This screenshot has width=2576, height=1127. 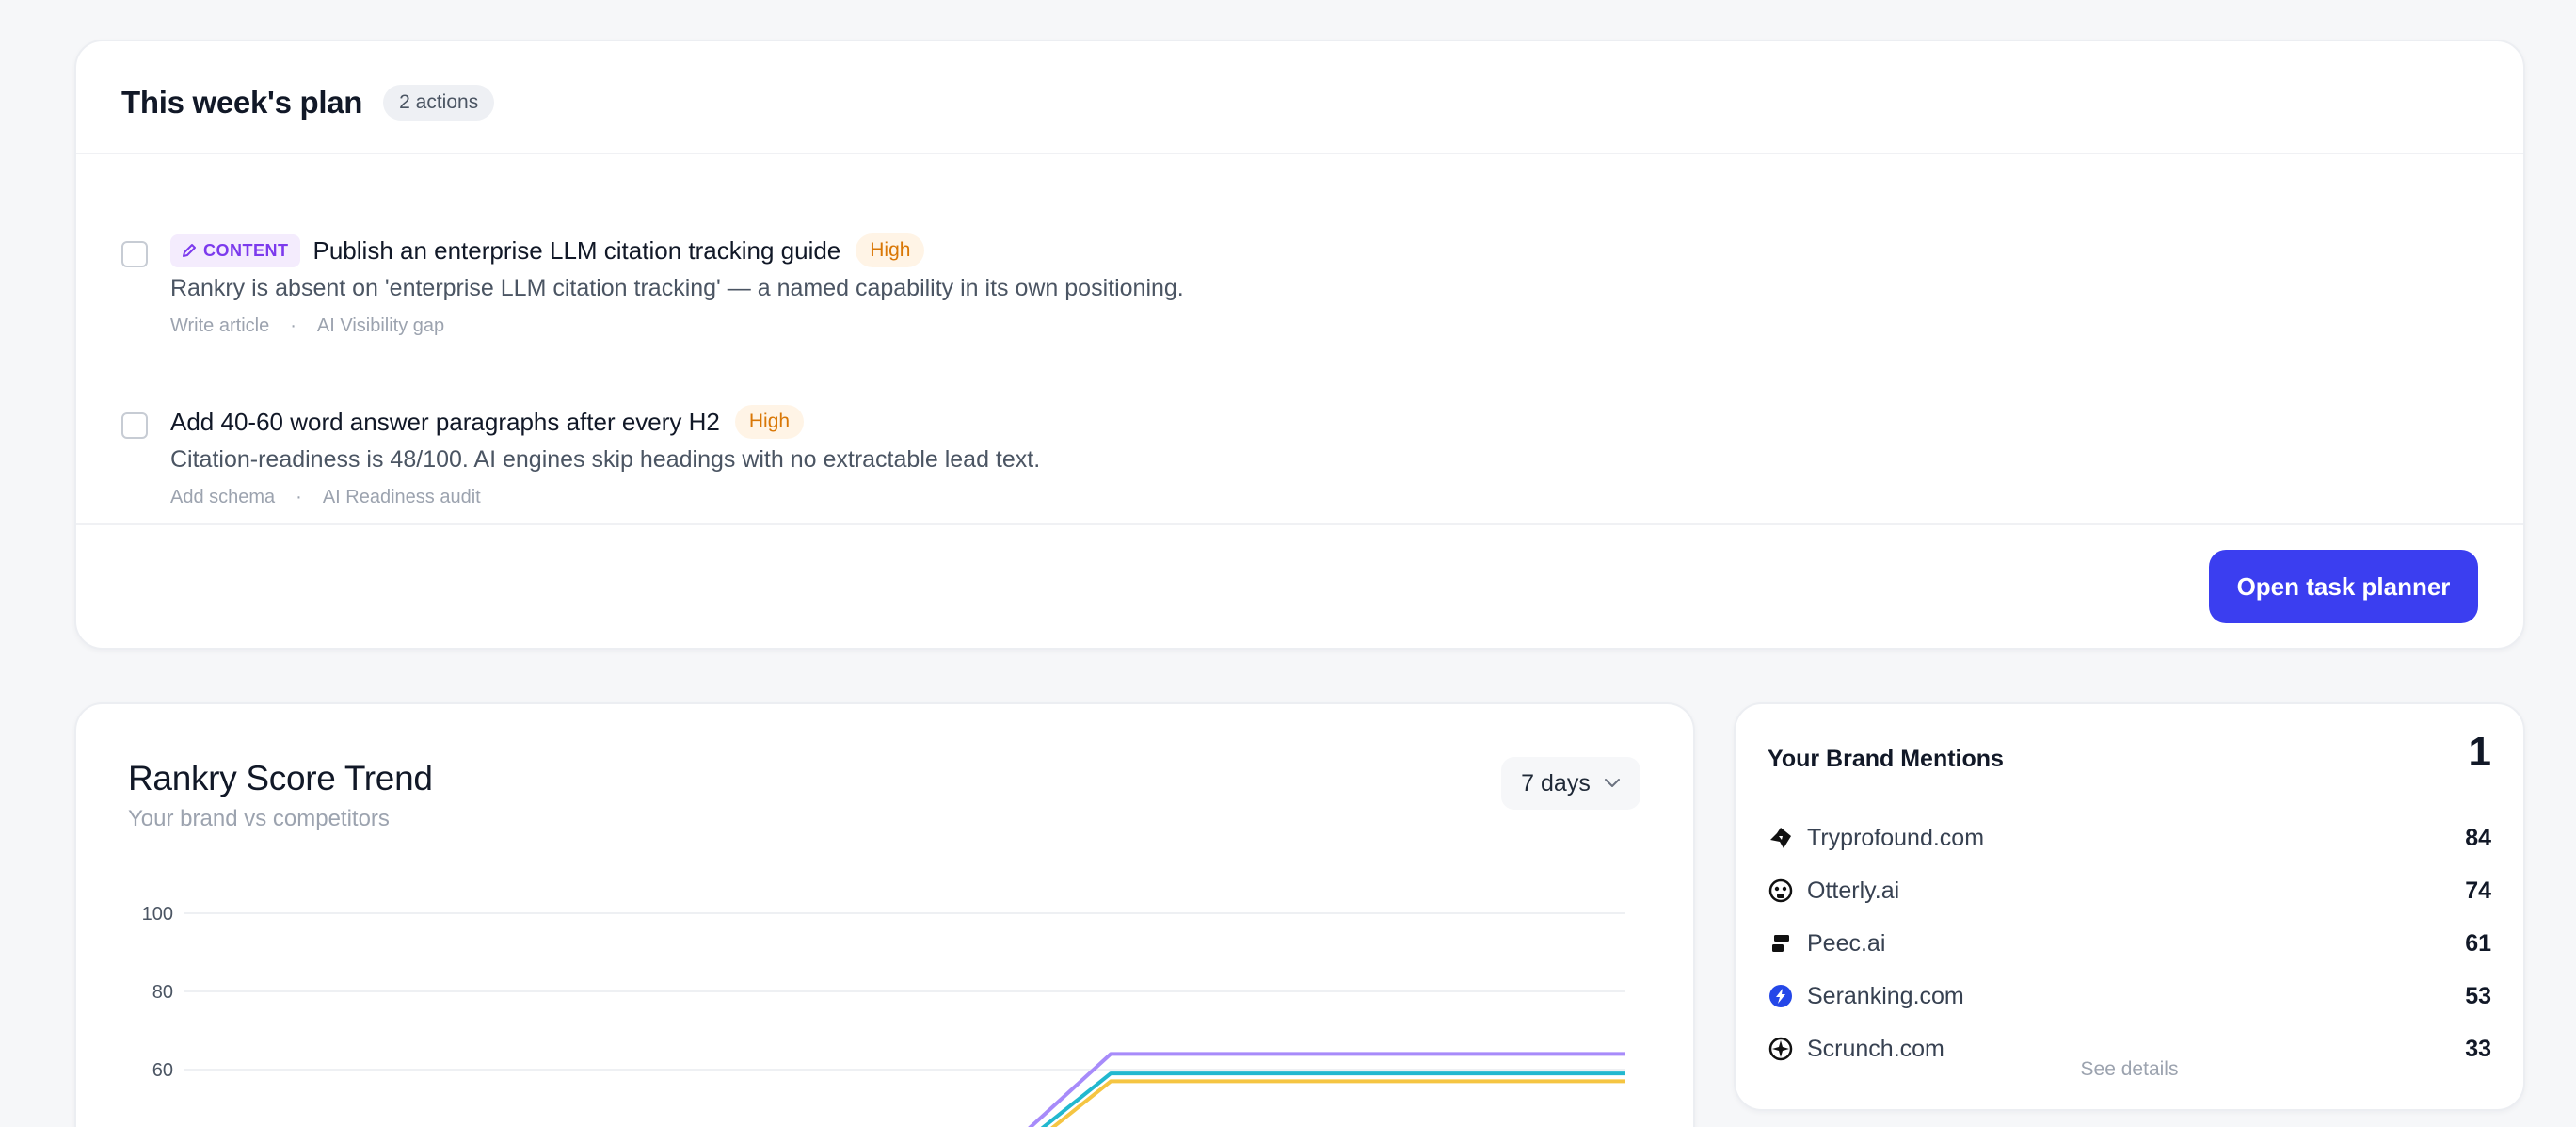 What do you see at coordinates (2129, 1069) in the screenshot?
I see `see-details-link: See details` at bounding box center [2129, 1069].